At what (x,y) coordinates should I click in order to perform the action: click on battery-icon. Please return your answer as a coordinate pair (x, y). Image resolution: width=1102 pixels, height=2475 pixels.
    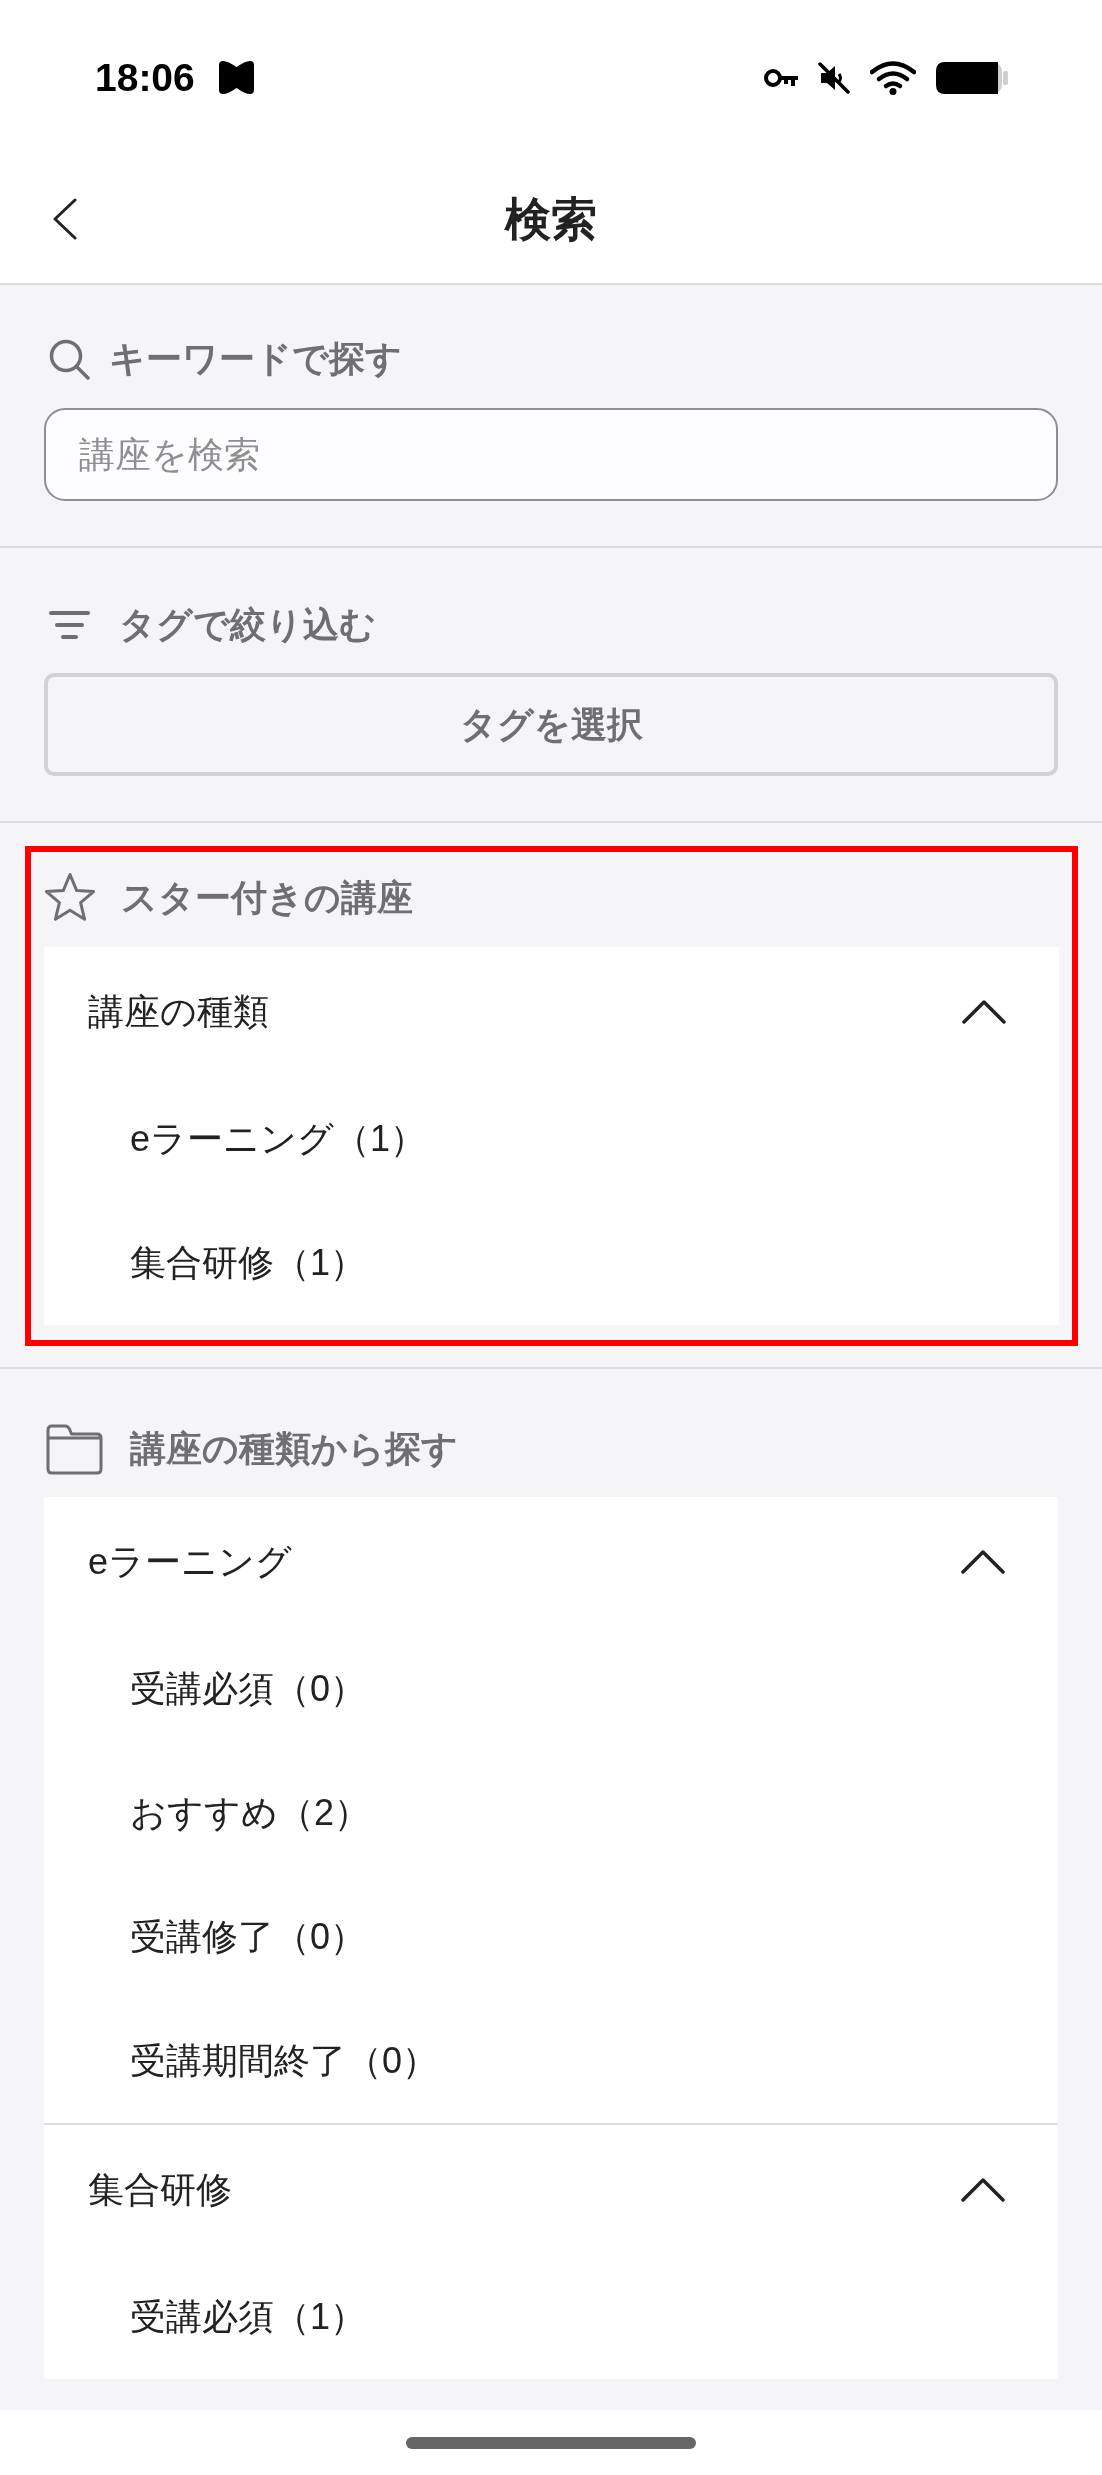
    Looking at the image, I should click on (972, 77).